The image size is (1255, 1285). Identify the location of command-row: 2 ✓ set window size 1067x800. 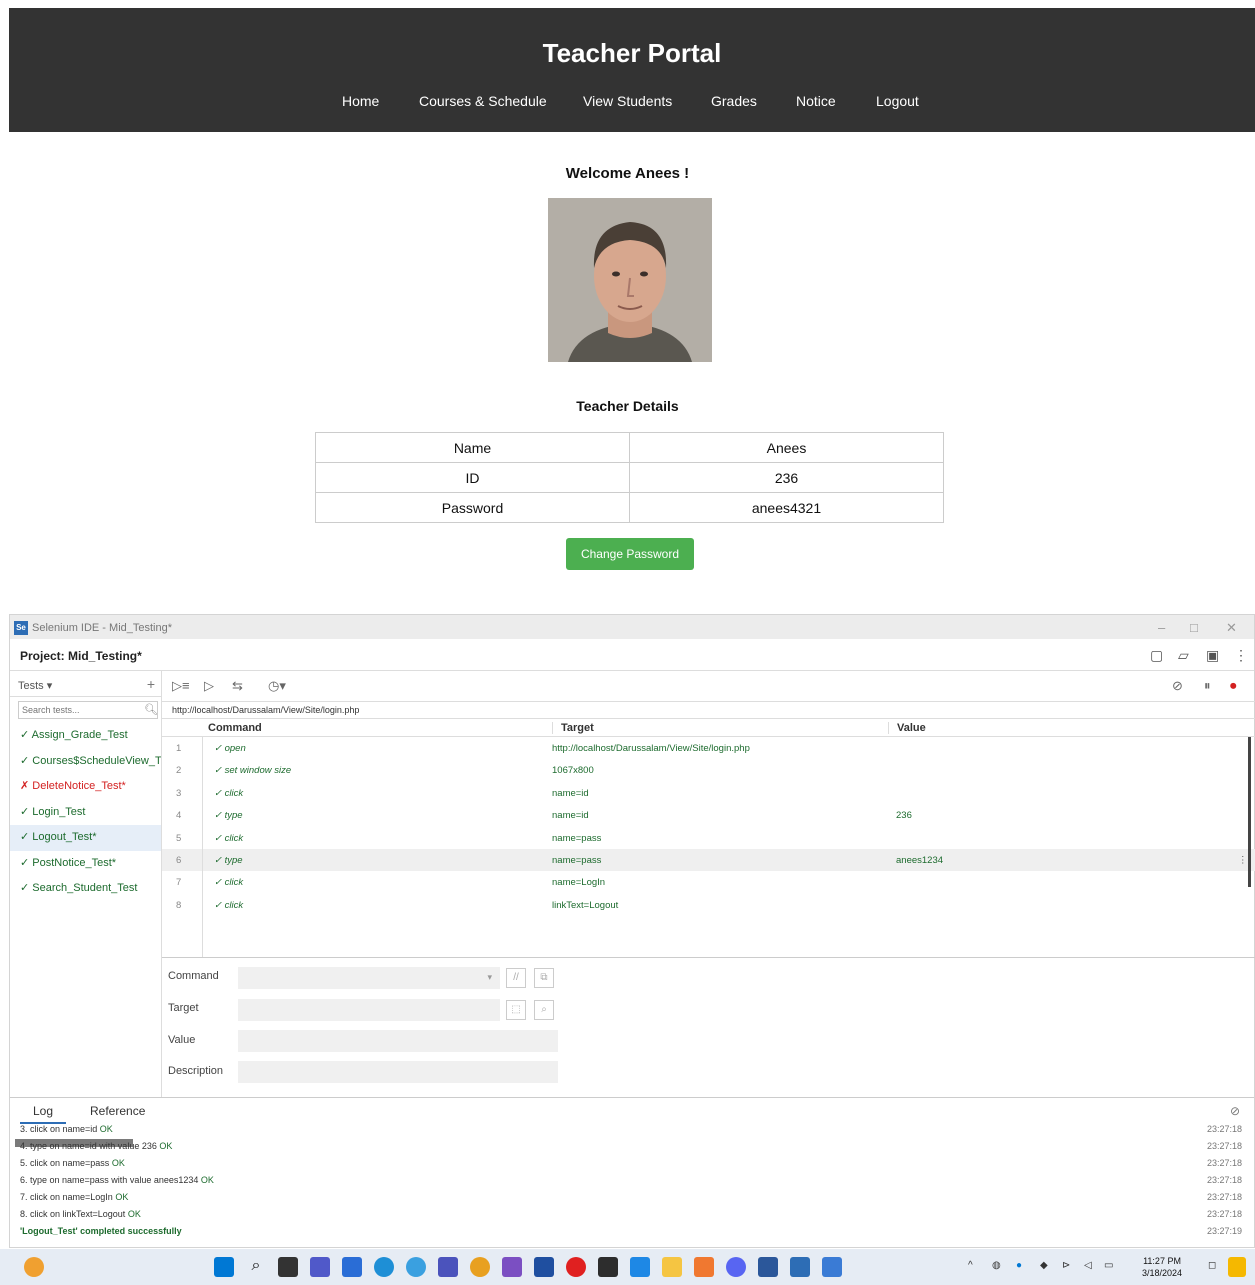
(708, 770).